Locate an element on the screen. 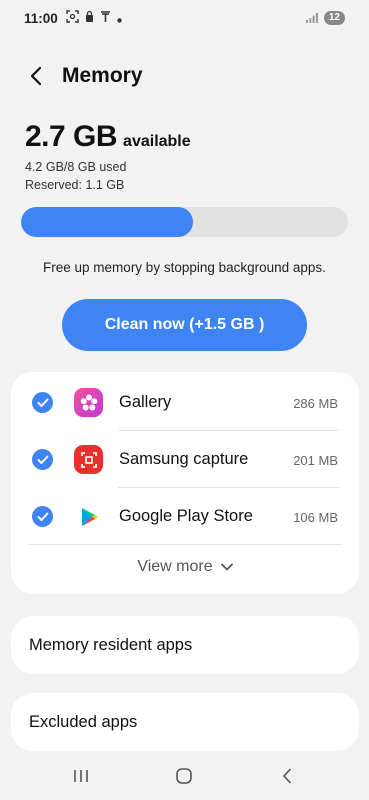  app-row-samsung-capture: Samsung capture 201 MB is located at coordinates (185, 459).